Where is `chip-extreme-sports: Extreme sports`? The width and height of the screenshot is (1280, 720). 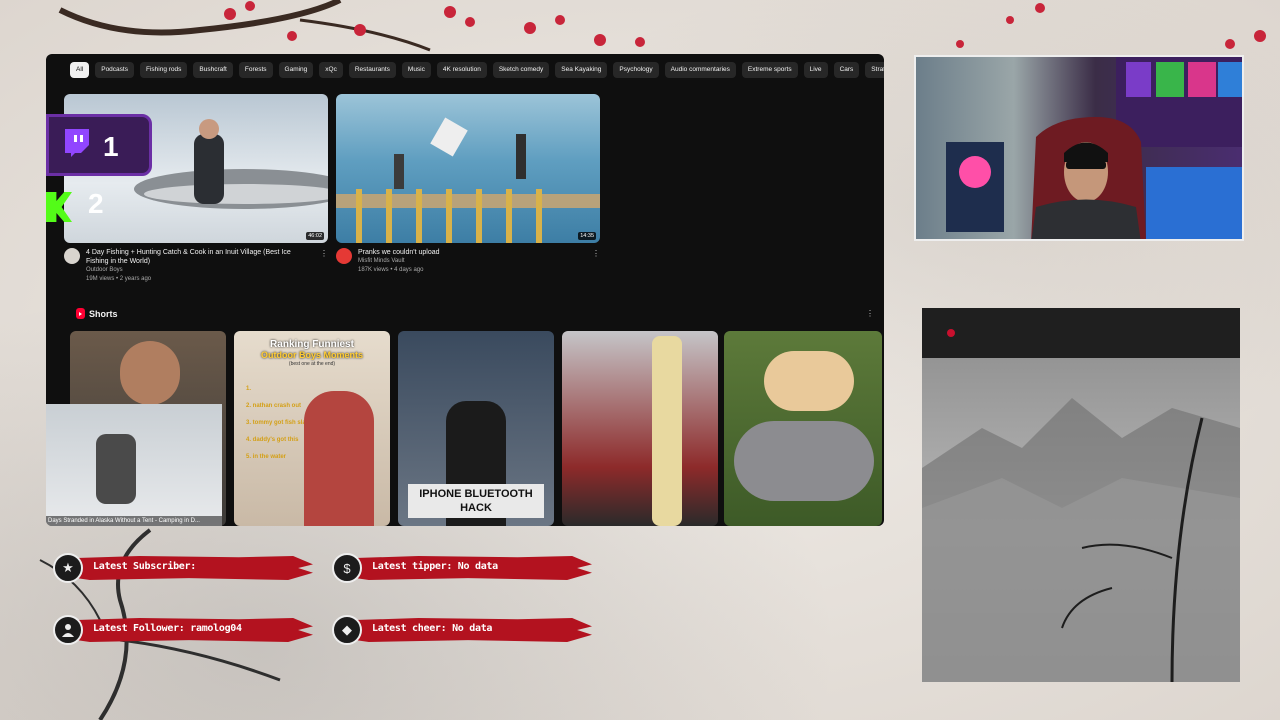 chip-extreme-sports: Extreme sports is located at coordinates (769, 70).